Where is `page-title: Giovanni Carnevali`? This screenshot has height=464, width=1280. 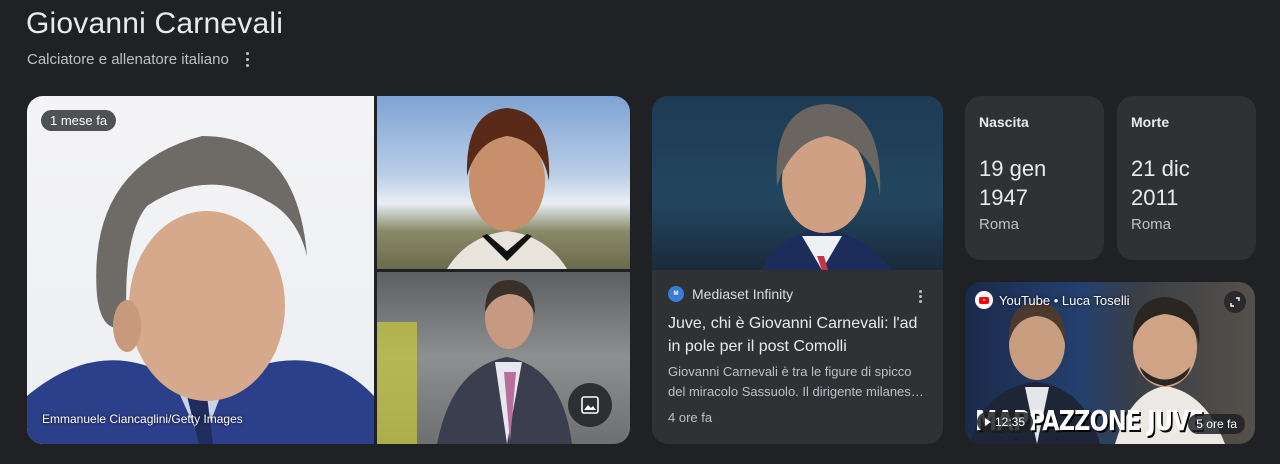 page-title: Giovanni Carnevali is located at coordinates (155, 23).